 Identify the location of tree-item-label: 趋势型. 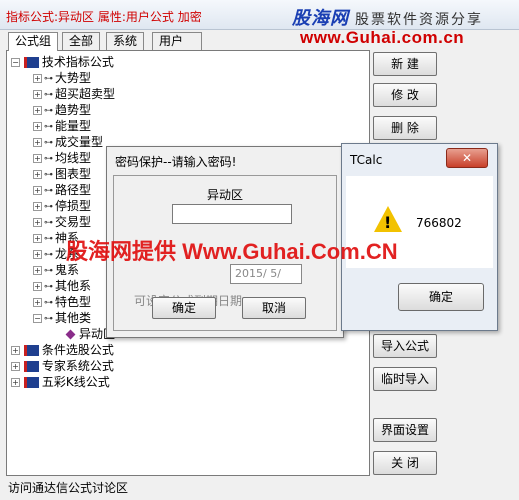
(73, 110).